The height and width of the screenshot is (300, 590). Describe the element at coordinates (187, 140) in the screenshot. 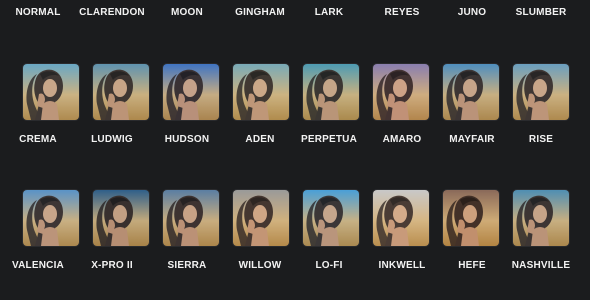

I see `filter-label-hudson: HUDSON` at that location.